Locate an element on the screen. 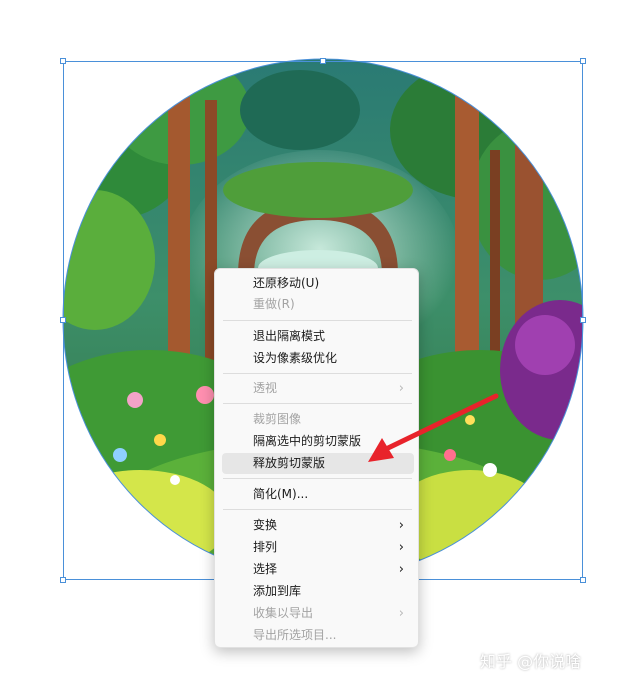  menu-item-isolate-clipping-mask: 隔离选中的剪切蒙版 is located at coordinates (318, 441).